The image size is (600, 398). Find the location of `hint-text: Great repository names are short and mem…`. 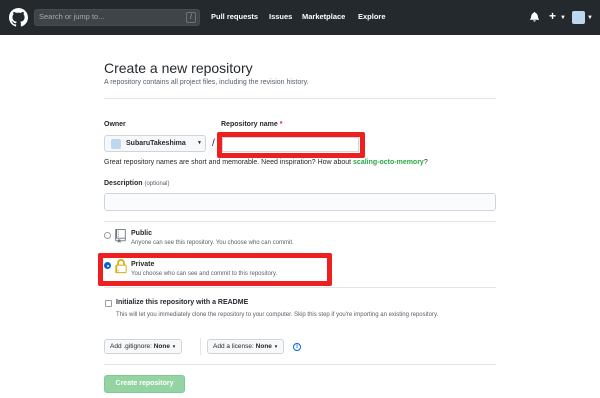

hint-text: Great repository names are short and mem… is located at coordinates (229, 162).